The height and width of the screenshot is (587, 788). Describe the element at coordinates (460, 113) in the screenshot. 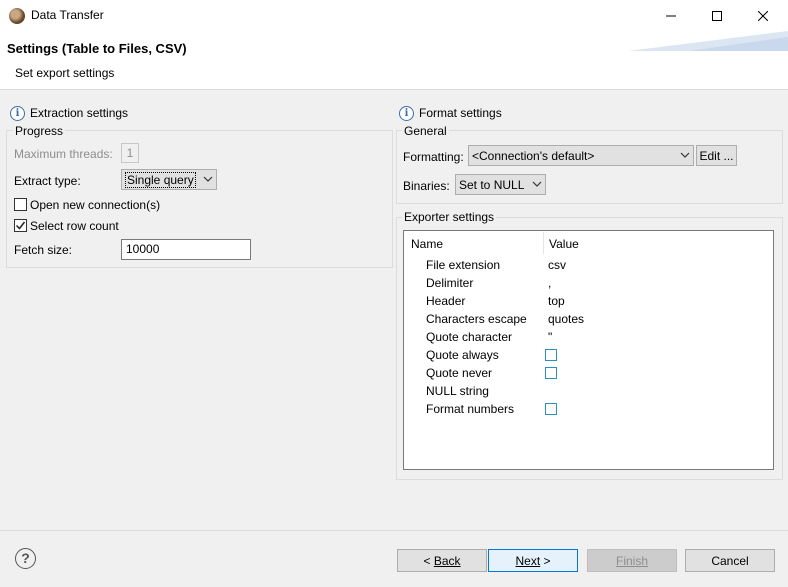

I see `format-settings-title: Format settings` at that location.